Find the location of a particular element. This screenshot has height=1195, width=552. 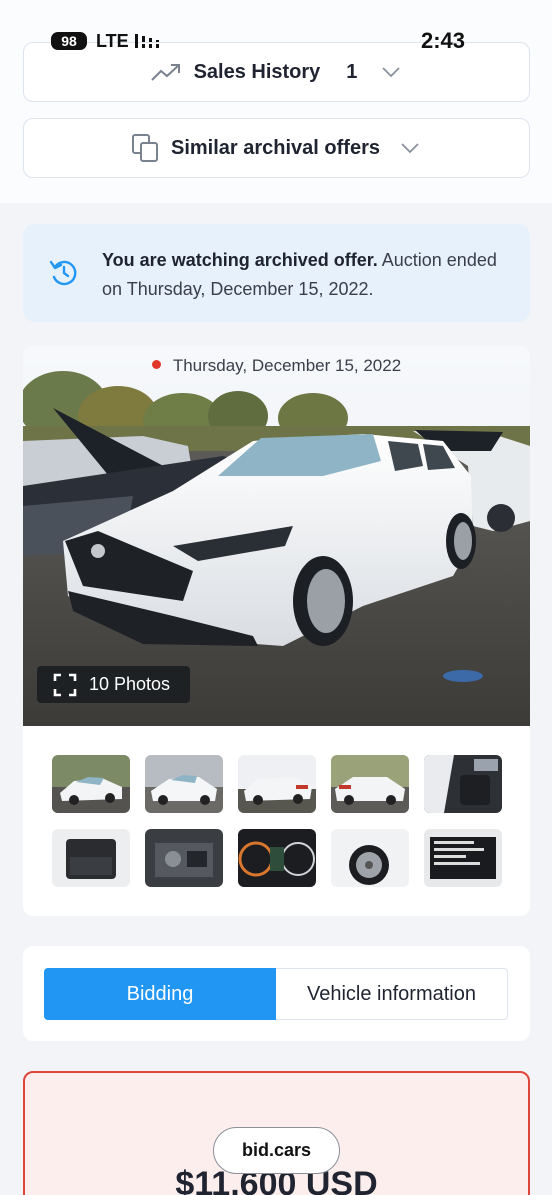

thumbnail-rear-left is located at coordinates (370, 784).